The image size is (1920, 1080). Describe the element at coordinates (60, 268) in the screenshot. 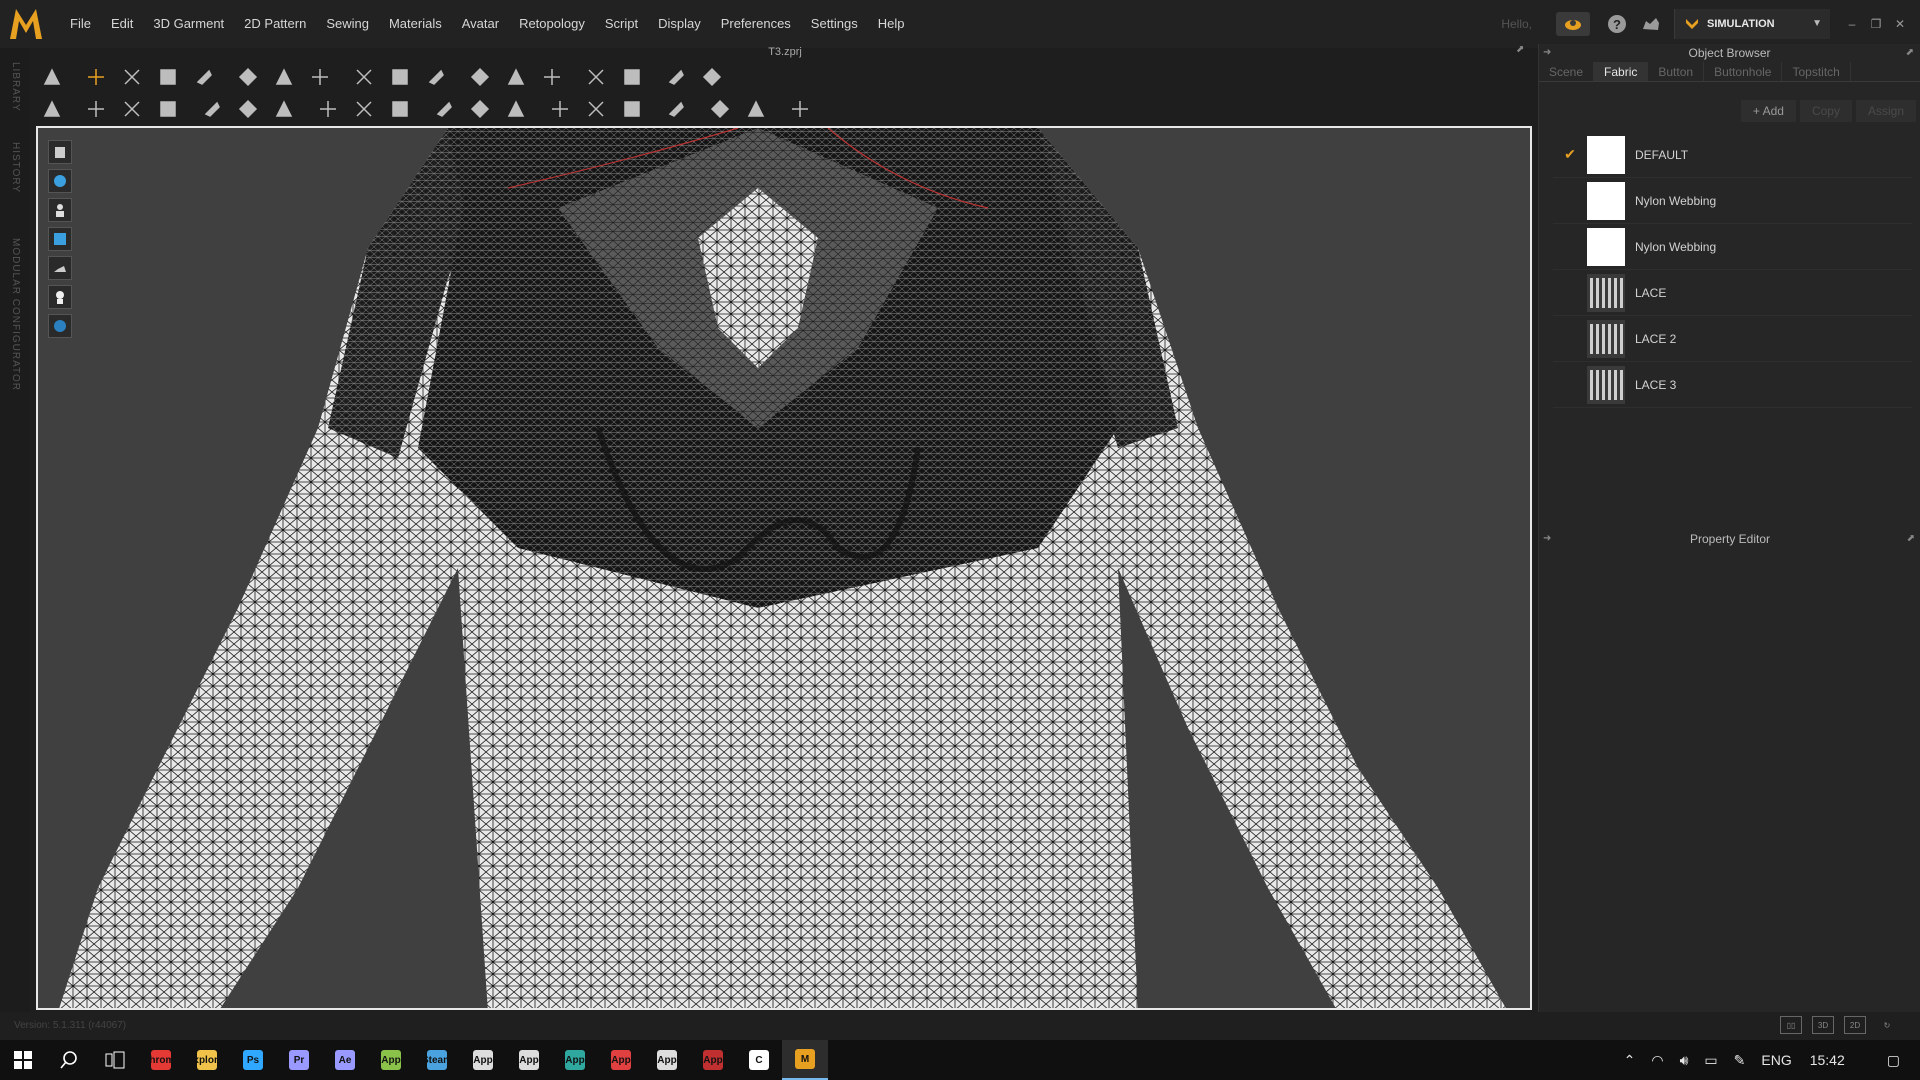

I see `viewport-tool-shoe` at that location.